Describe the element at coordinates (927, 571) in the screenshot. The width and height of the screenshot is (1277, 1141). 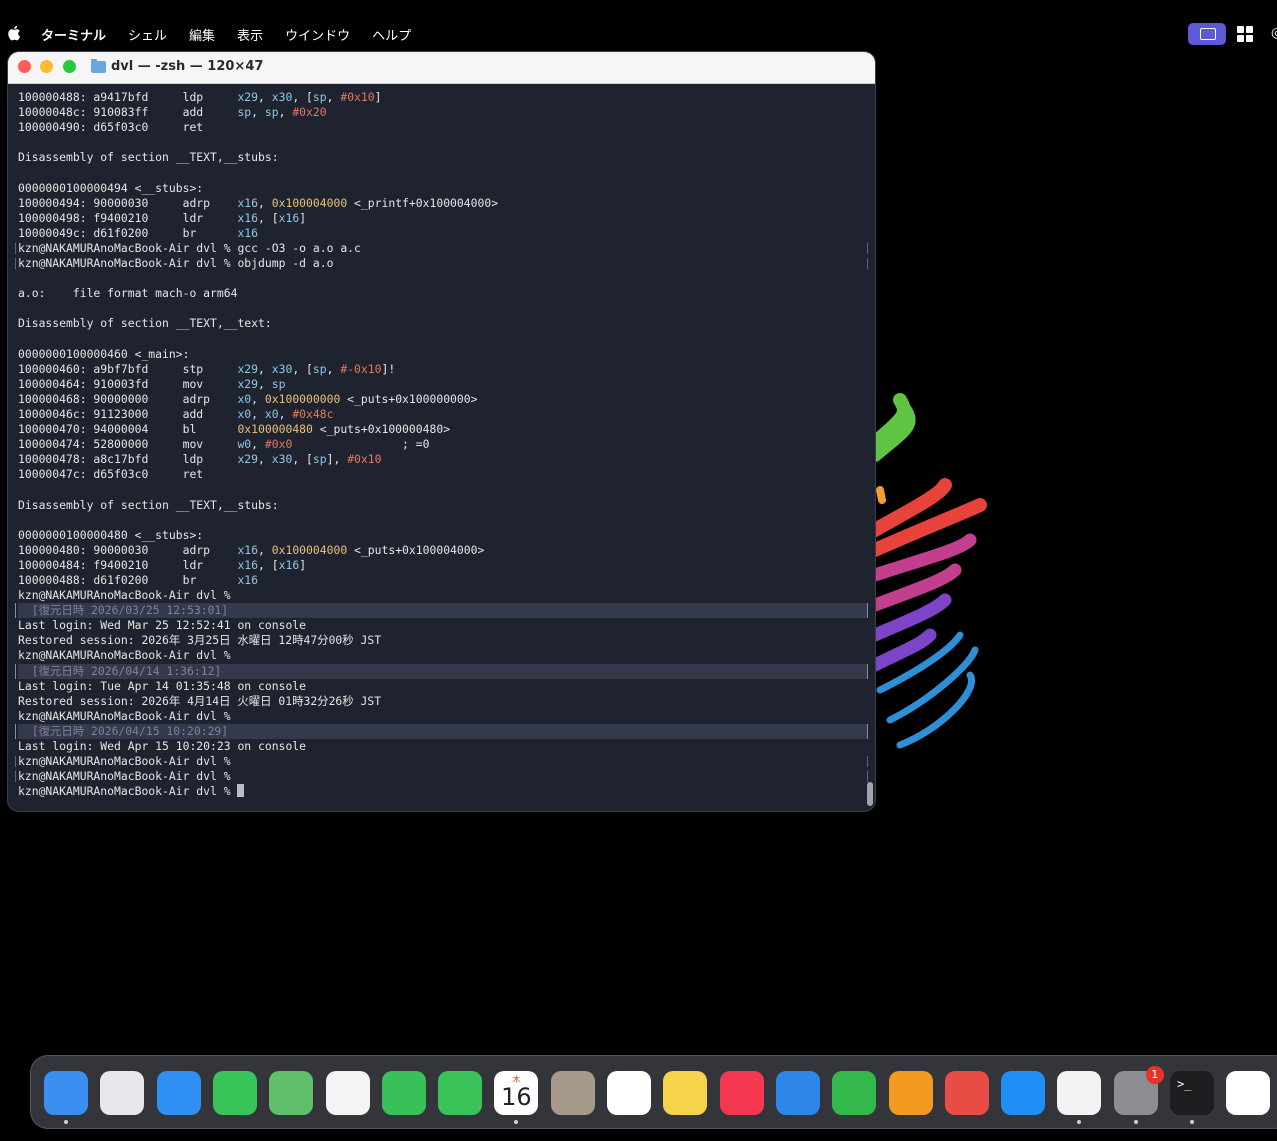
I see `wallpaper-art` at that location.